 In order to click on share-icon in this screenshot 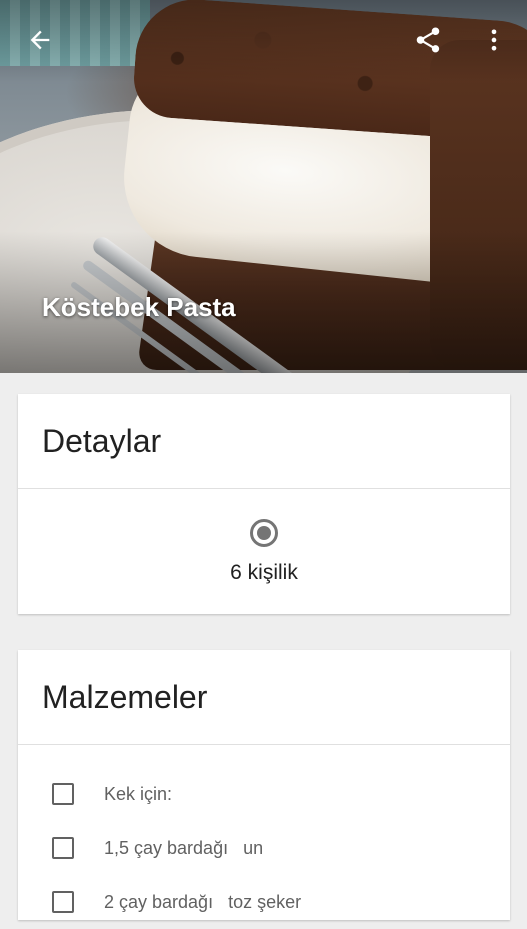, I will do `click(428, 40)`.